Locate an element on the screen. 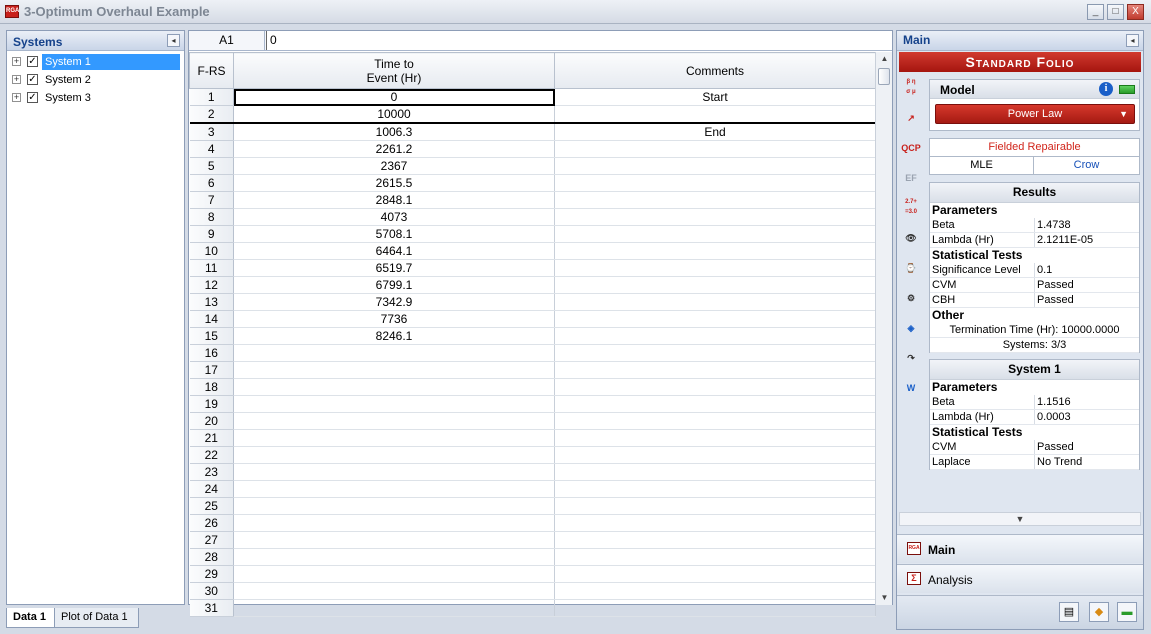 This screenshot has height=634, width=1151. row-number: 23 is located at coordinates (211, 472).